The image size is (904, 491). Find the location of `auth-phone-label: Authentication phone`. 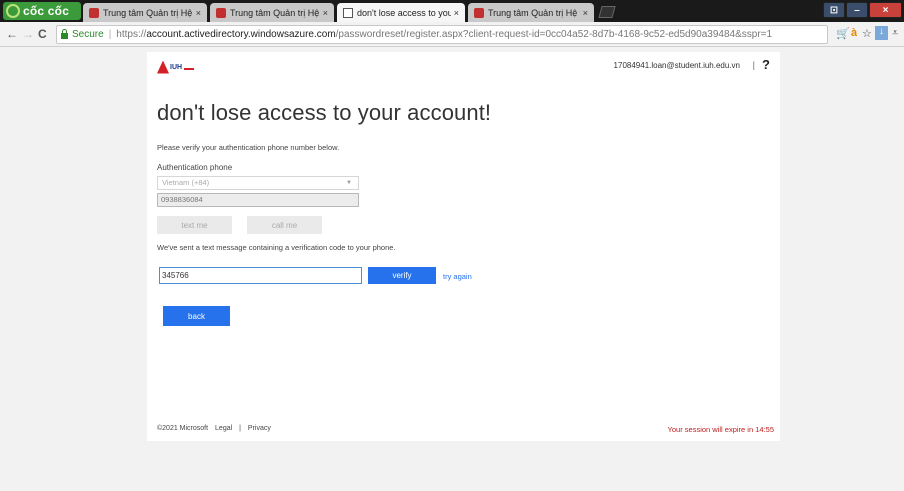

auth-phone-label: Authentication phone is located at coordinates (195, 167).